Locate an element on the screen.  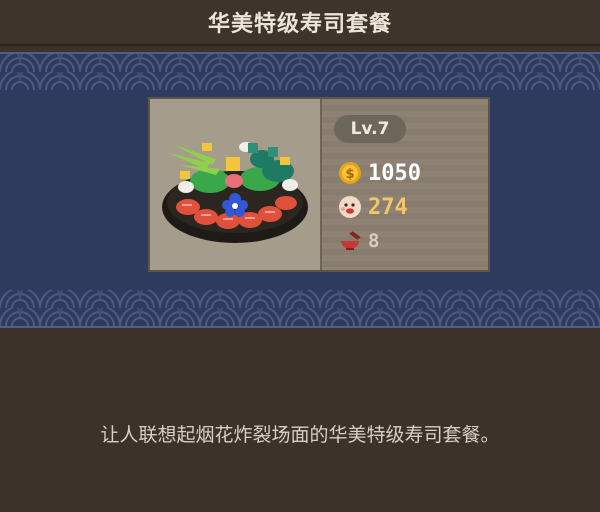
bowls-value: 8 is located at coordinates (374, 241).